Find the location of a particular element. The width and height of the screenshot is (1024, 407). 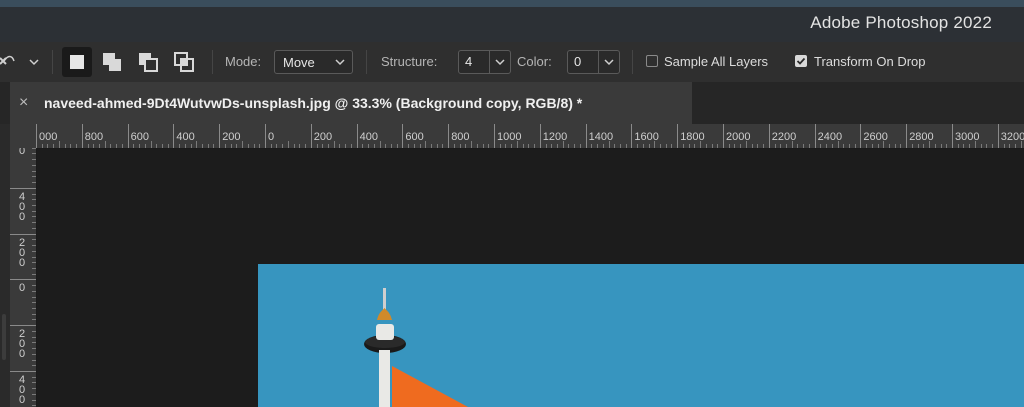

content-aware-move-icon is located at coordinates (7, 60).